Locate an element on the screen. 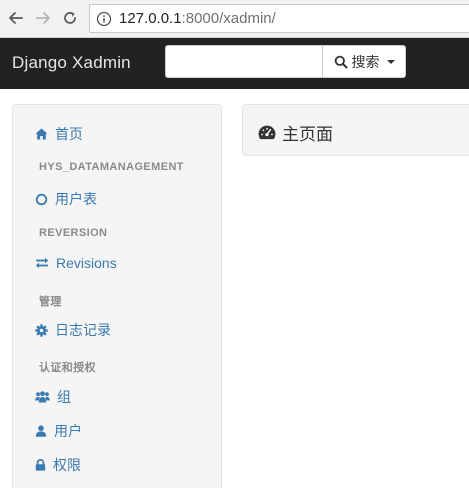  sidebar-item-group: 组 is located at coordinates (53, 397).